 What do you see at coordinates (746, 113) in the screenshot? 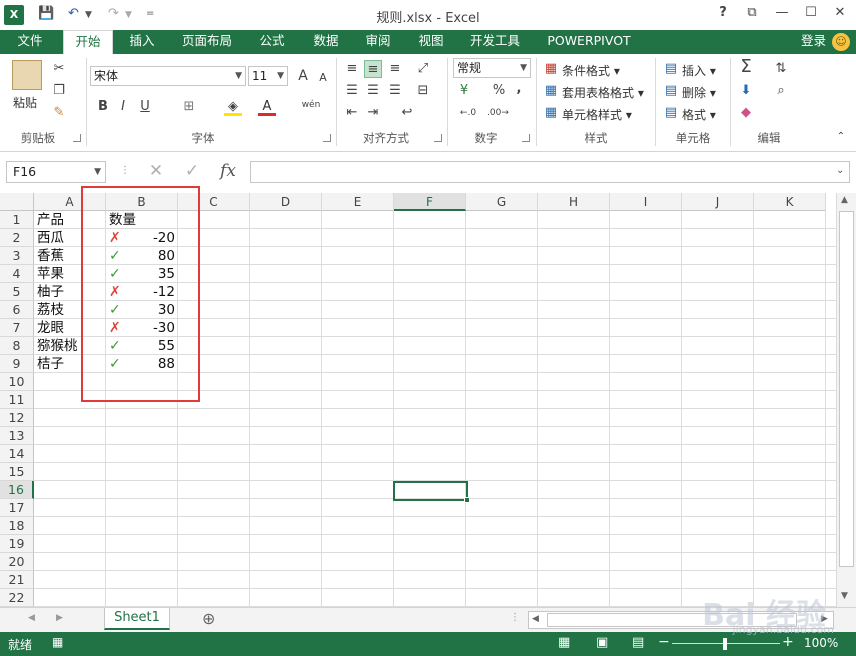
I see `clear-icon: ◆` at bounding box center [746, 113].